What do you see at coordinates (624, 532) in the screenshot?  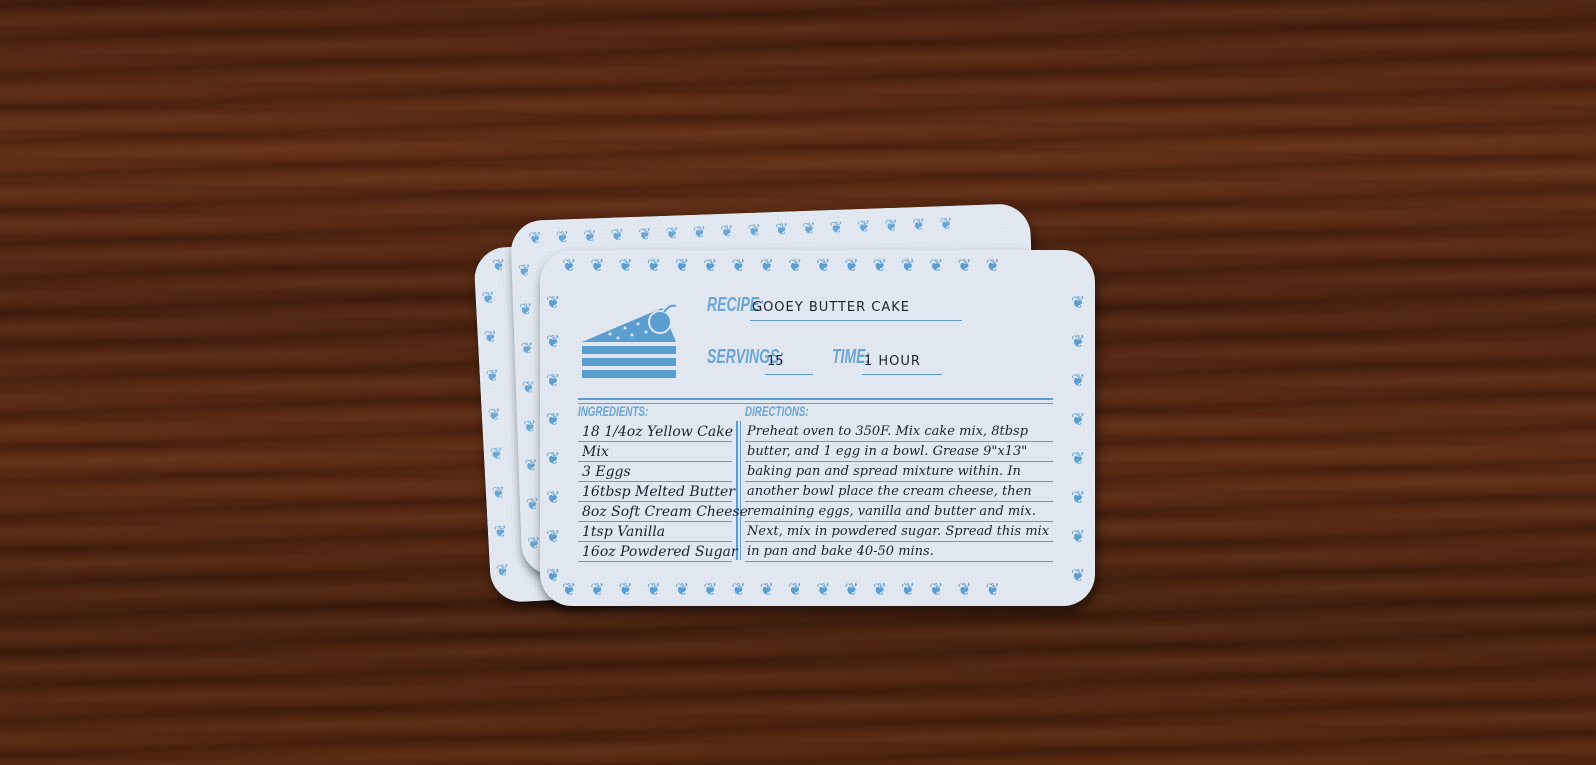 I see `ingredient-item: 1tsp Vanilla` at bounding box center [624, 532].